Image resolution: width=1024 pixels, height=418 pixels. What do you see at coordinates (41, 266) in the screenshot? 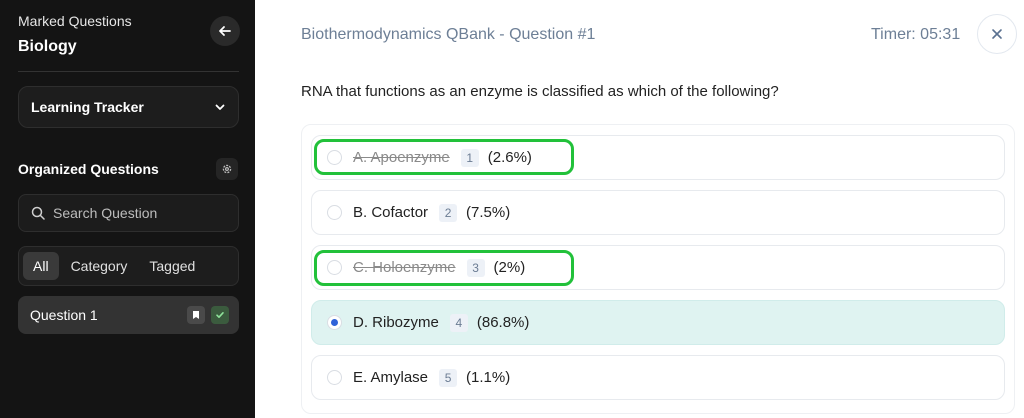
I see `tab-all: All` at bounding box center [41, 266].